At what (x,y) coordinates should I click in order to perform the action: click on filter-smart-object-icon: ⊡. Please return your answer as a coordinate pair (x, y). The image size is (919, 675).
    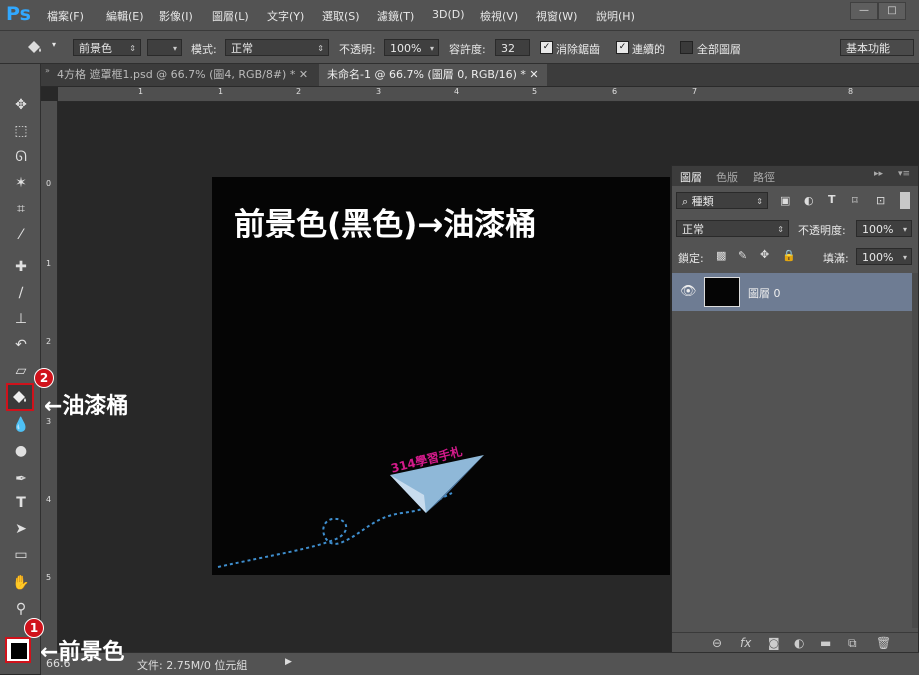
    Looking at the image, I should click on (880, 200).